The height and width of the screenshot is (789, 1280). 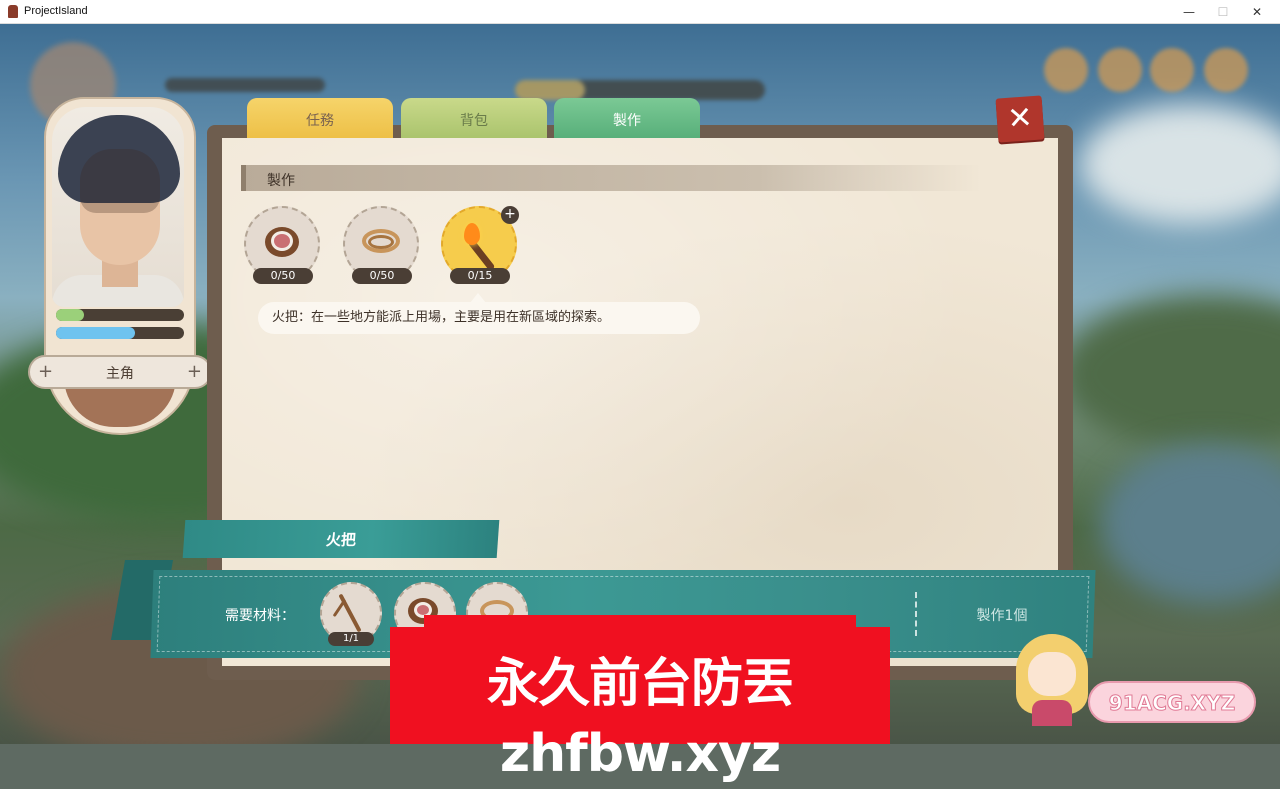 What do you see at coordinates (351, 639) in the screenshot?
I see `material-count: 1/1` at bounding box center [351, 639].